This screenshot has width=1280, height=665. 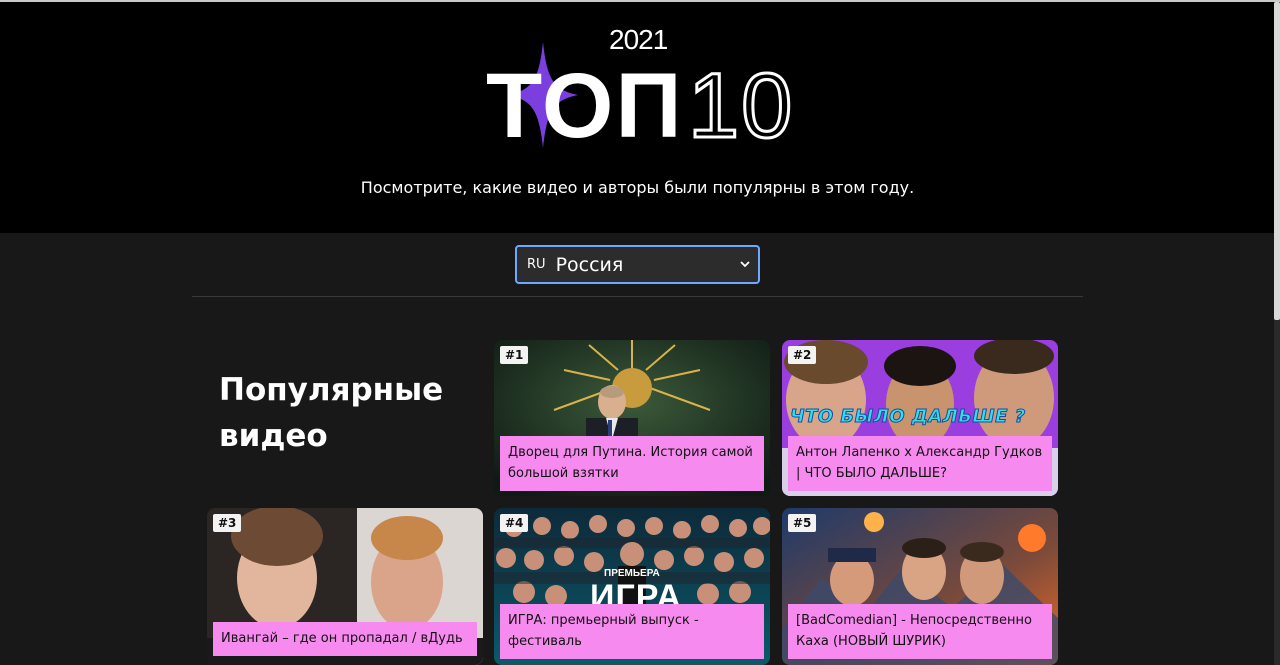 What do you see at coordinates (745, 264) in the screenshot?
I see `chevron-down-icon` at bounding box center [745, 264].